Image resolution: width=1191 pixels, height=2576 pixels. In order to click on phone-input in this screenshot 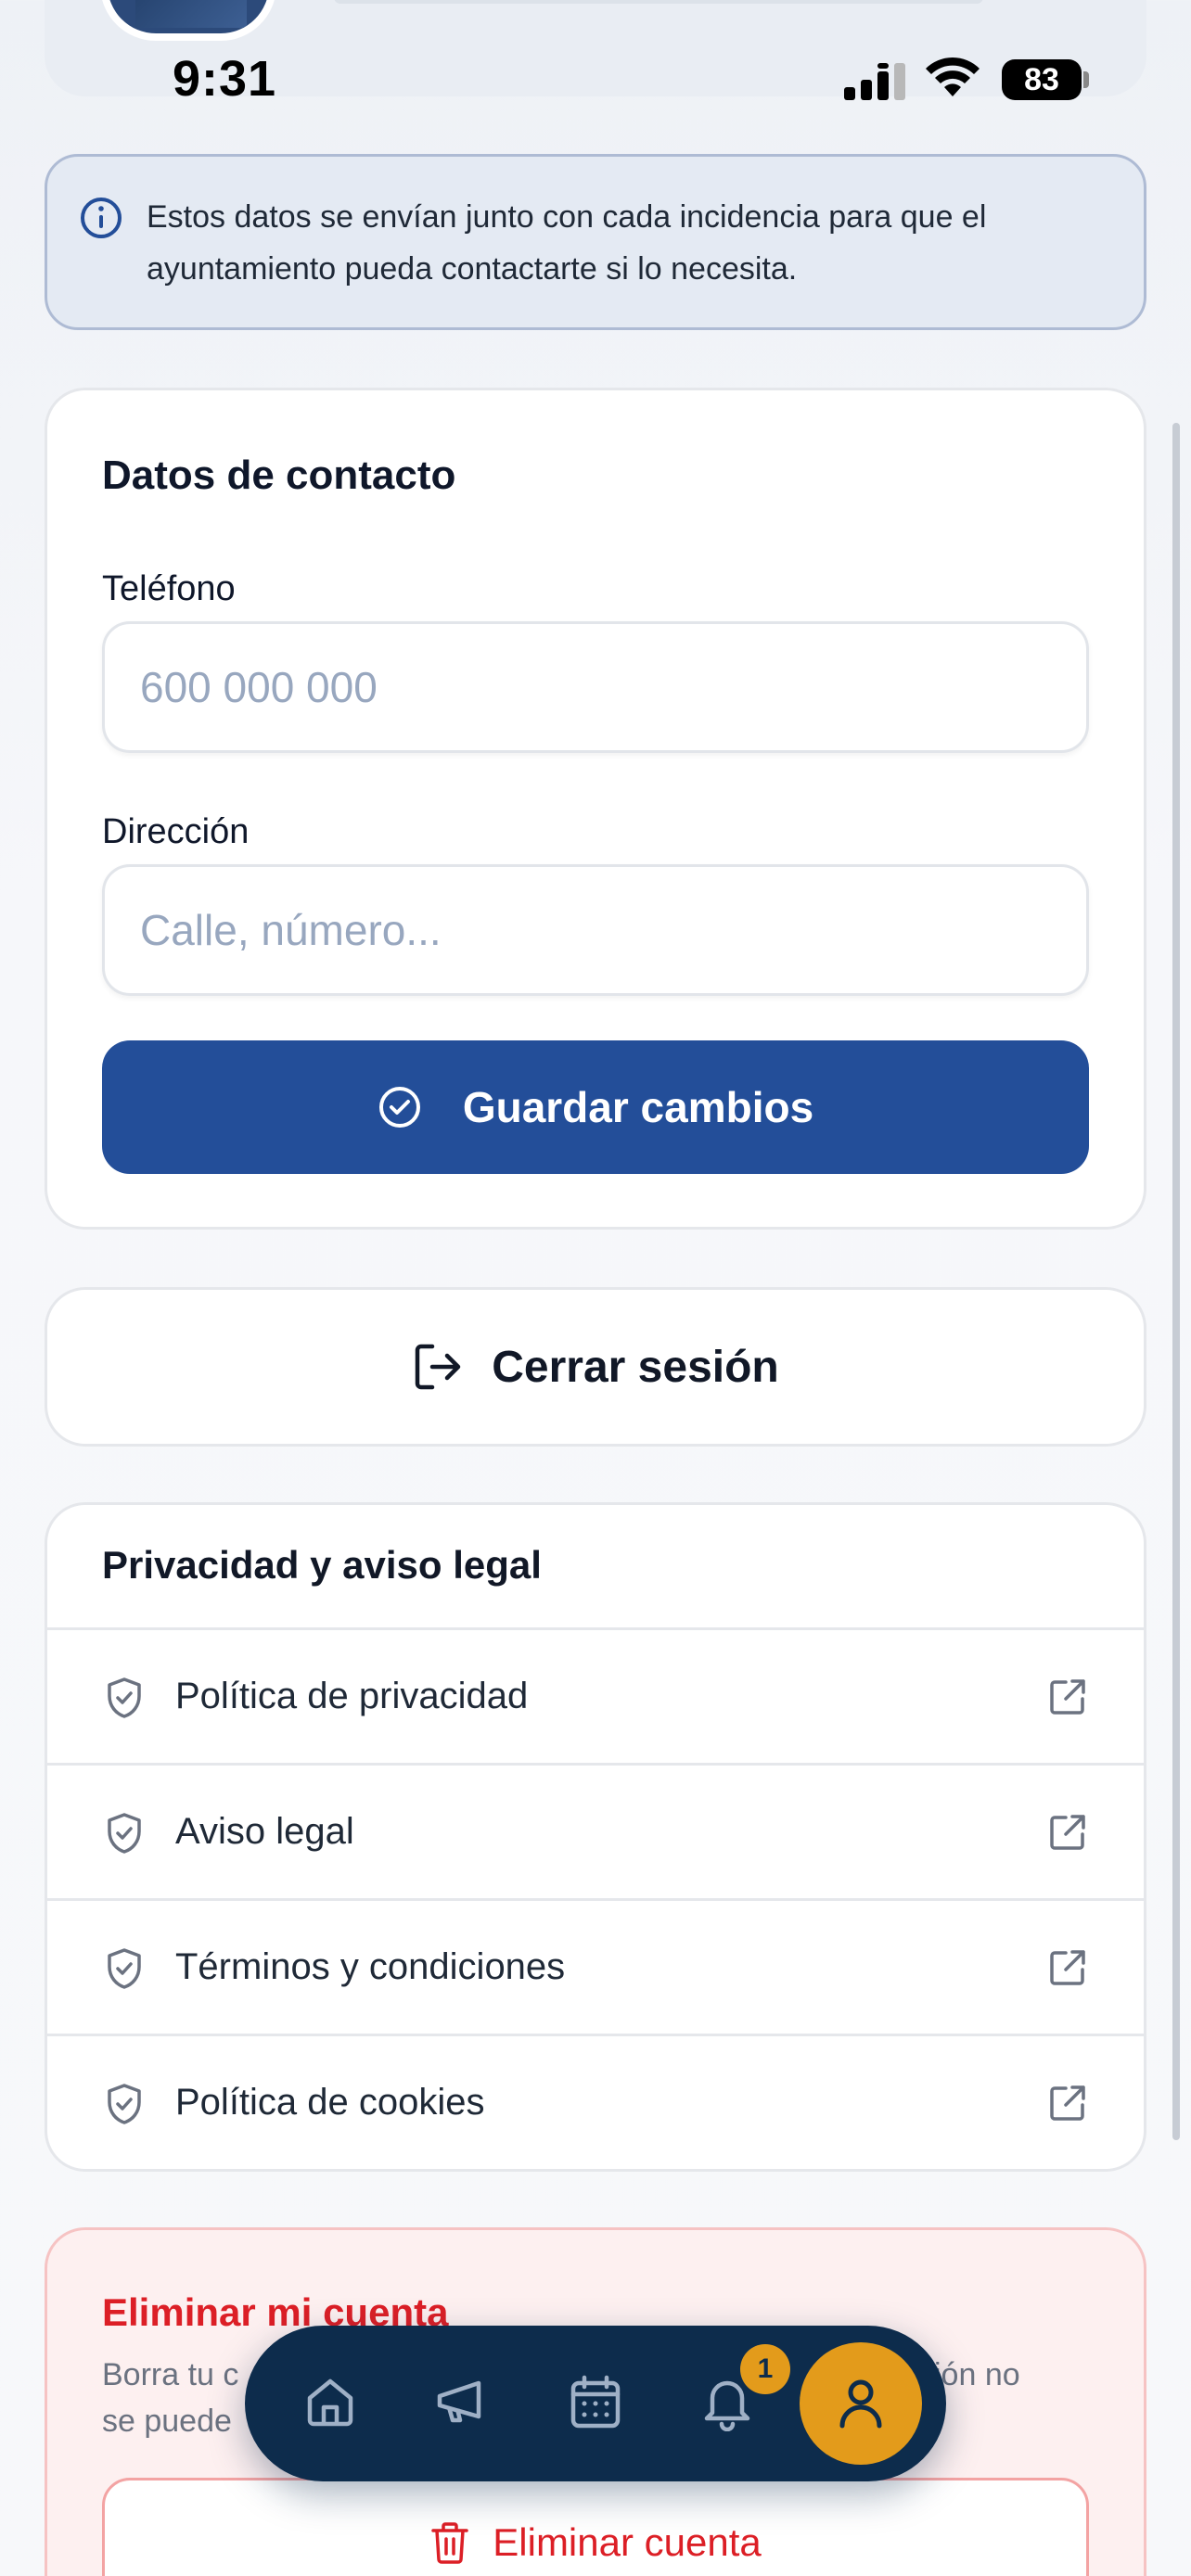, I will do `click(595, 687)`.